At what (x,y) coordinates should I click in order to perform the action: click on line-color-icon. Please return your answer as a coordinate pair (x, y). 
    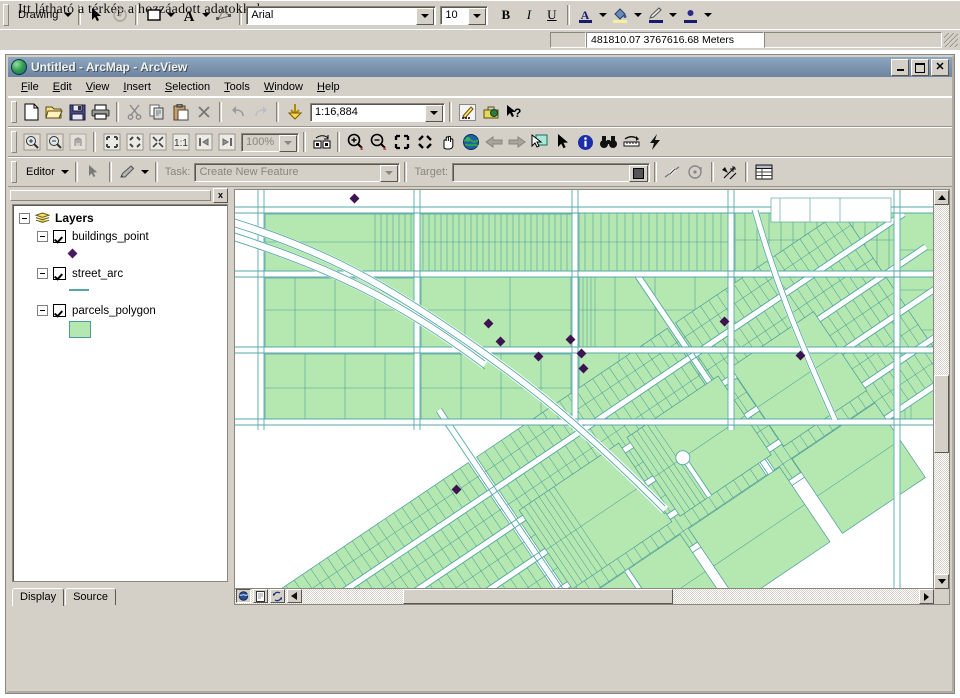
    Looking at the image, I should click on (655, 15).